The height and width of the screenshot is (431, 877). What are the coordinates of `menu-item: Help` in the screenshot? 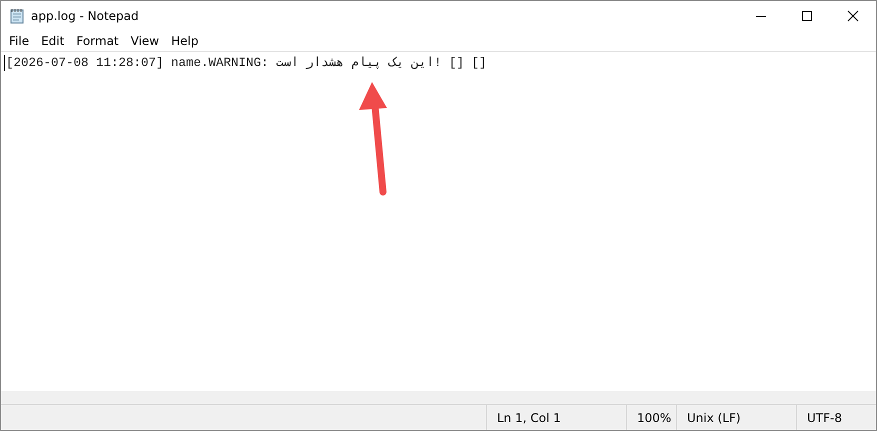 It's located at (184, 41).